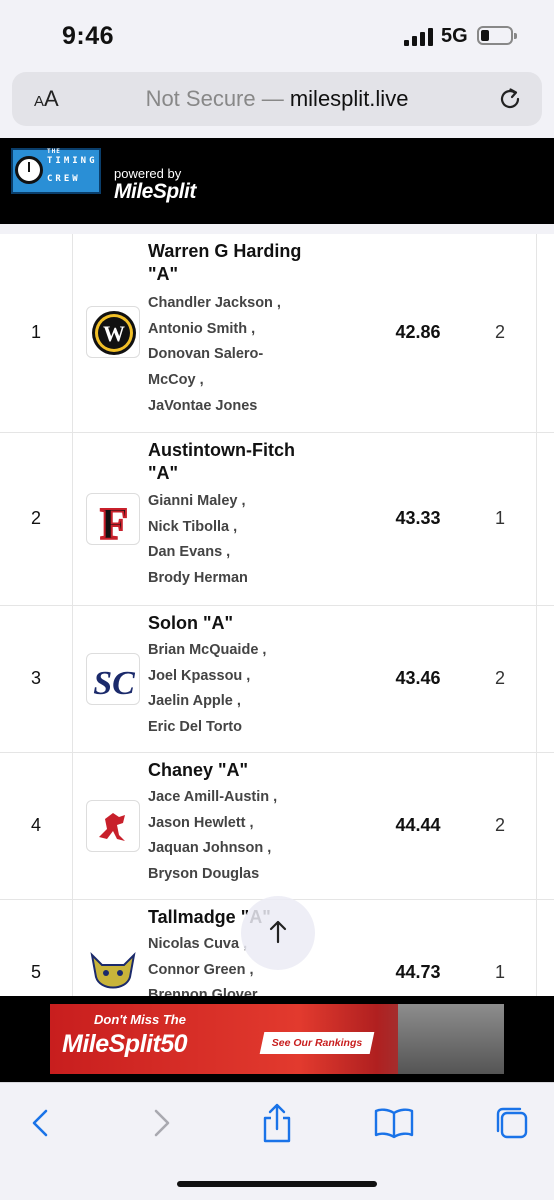 The height and width of the screenshot is (1200, 554). I want to click on relay-time: 43.33, so click(418, 518).